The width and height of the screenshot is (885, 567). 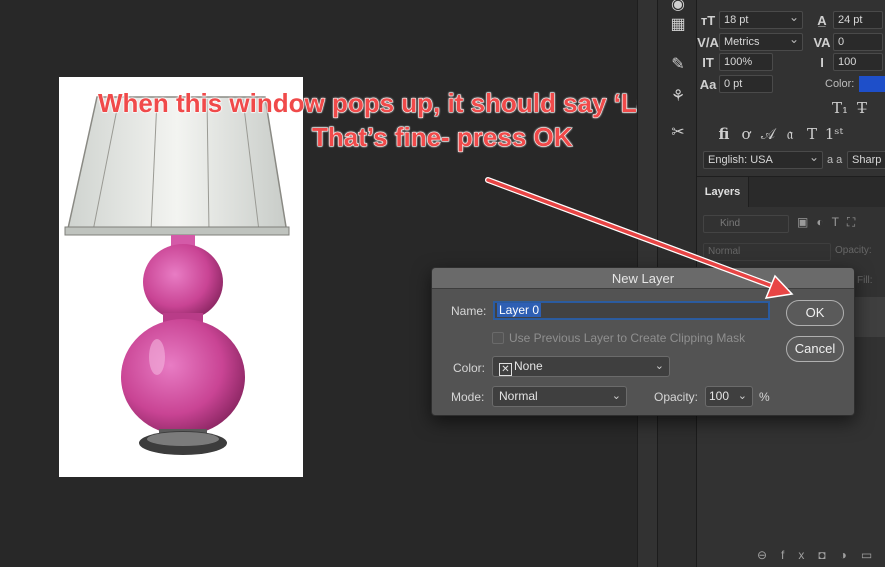 What do you see at coordinates (865, 280) in the screenshot?
I see `layer-fill-label: Fill:` at bounding box center [865, 280].